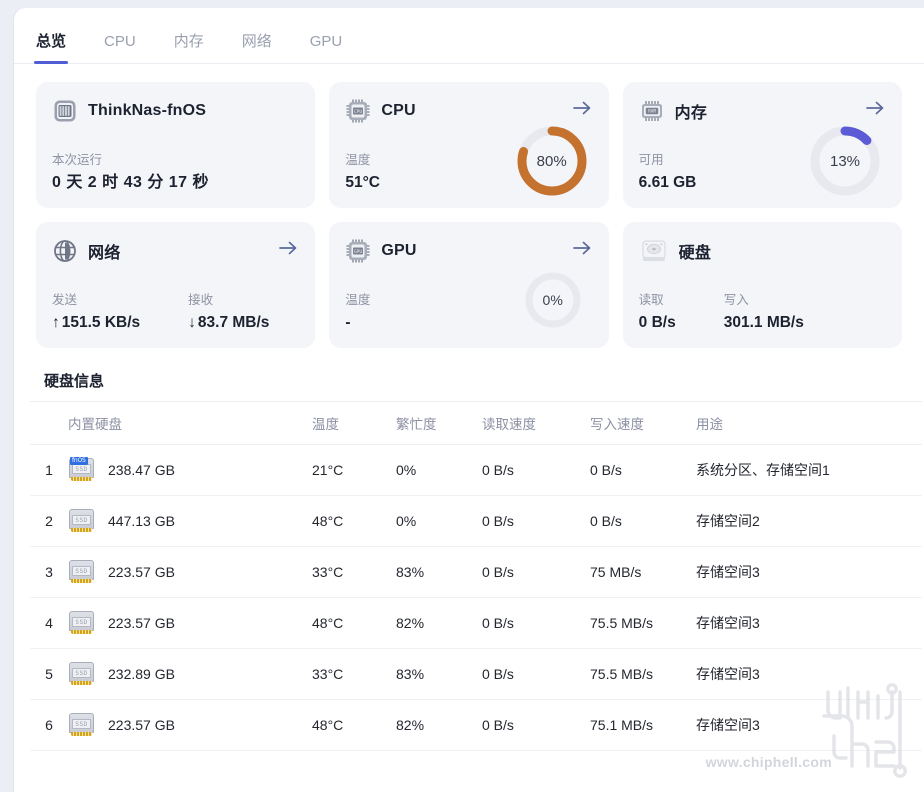 This screenshot has width=924, height=792. I want to click on cell-disk: SSD fnOS 238.47 GB, so click(190, 470).